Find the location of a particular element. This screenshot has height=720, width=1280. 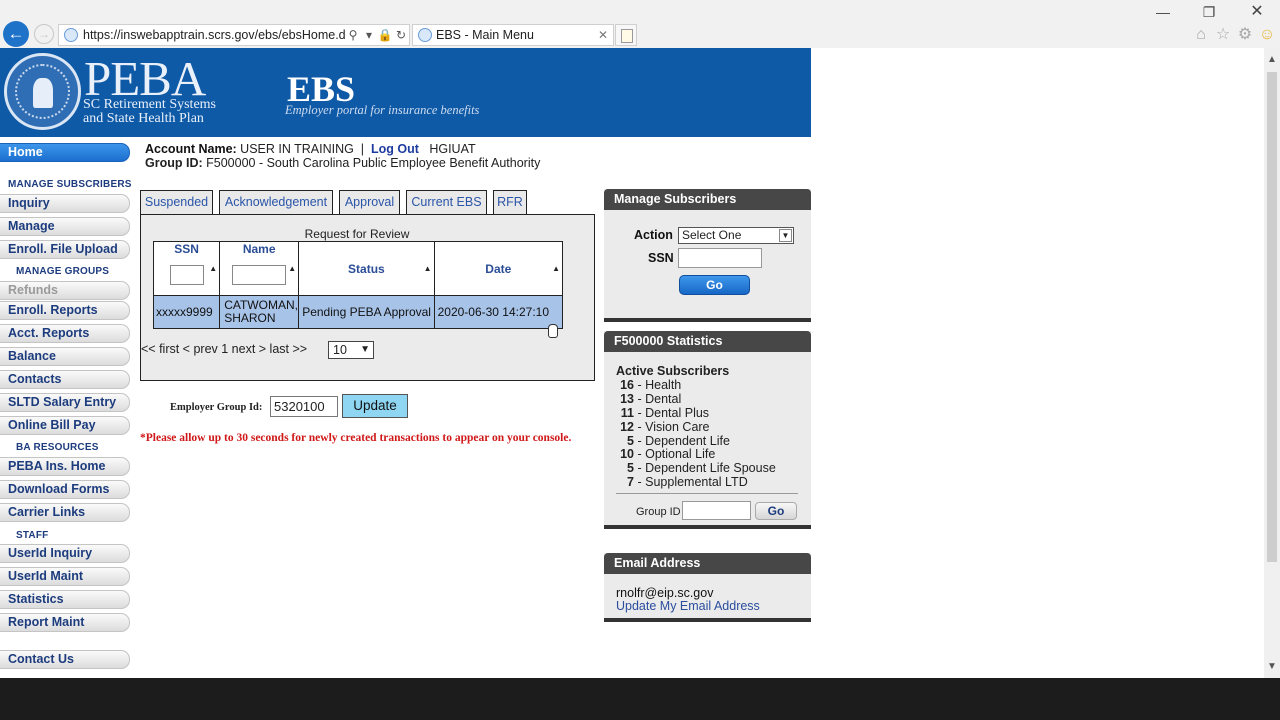

tab-suspended: Suspended is located at coordinates (176, 202).